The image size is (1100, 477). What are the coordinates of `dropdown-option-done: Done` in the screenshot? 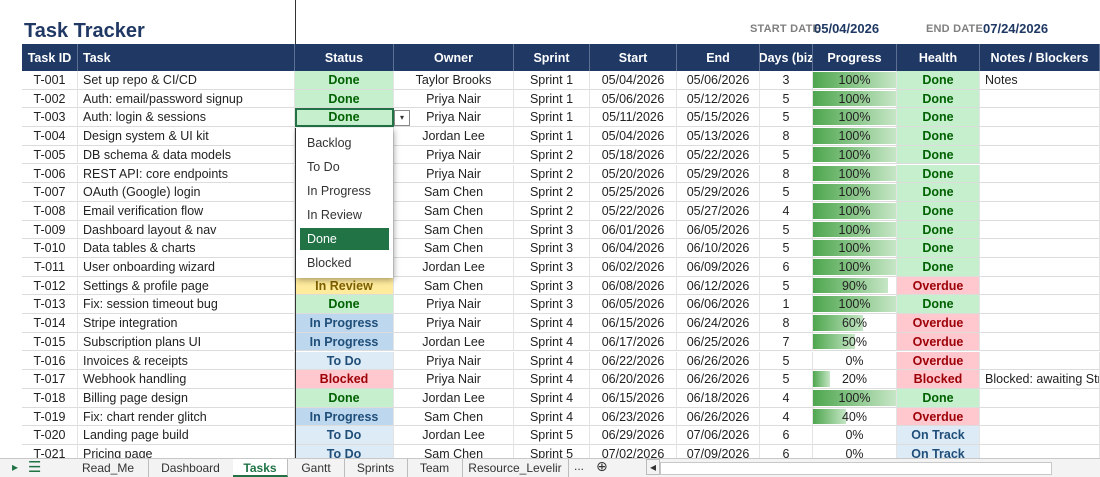 It's located at (344, 239).